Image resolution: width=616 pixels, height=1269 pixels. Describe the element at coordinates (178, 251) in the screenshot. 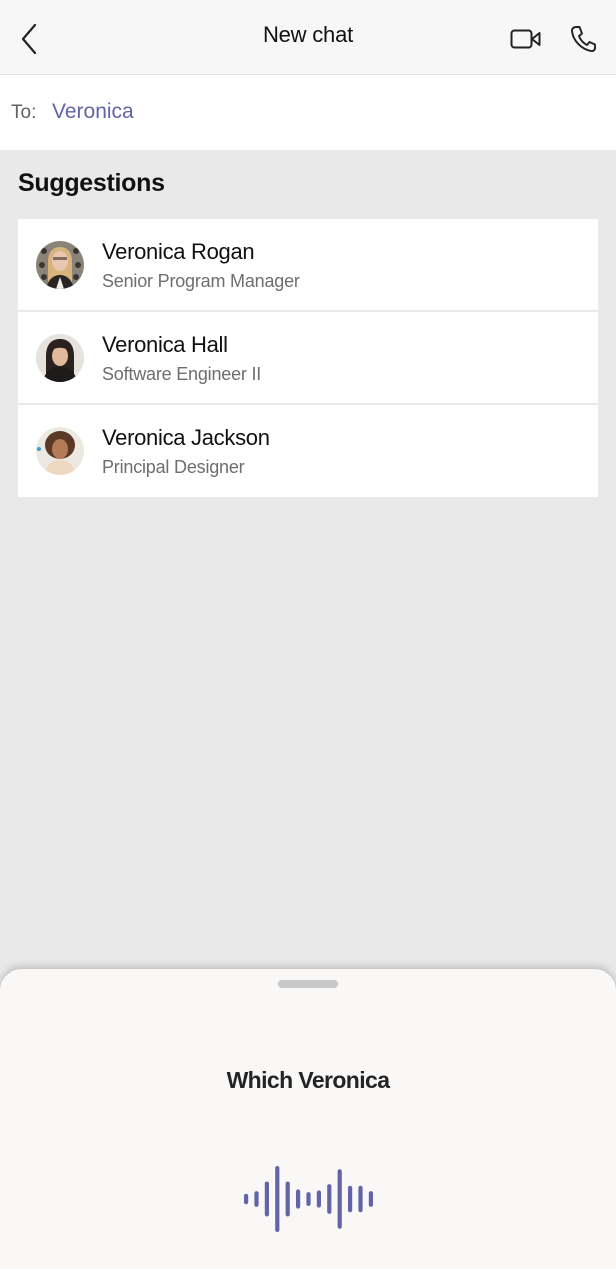

I see `contact-name: Veronica Rogan` at that location.